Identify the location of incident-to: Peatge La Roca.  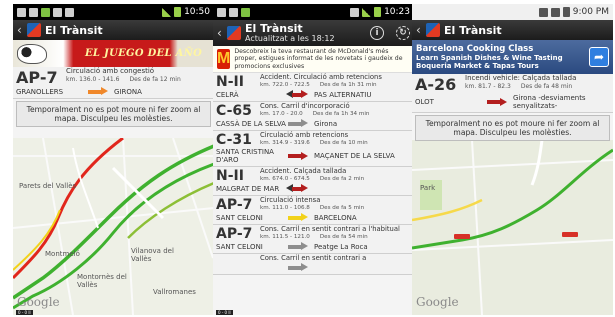
(341, 246).